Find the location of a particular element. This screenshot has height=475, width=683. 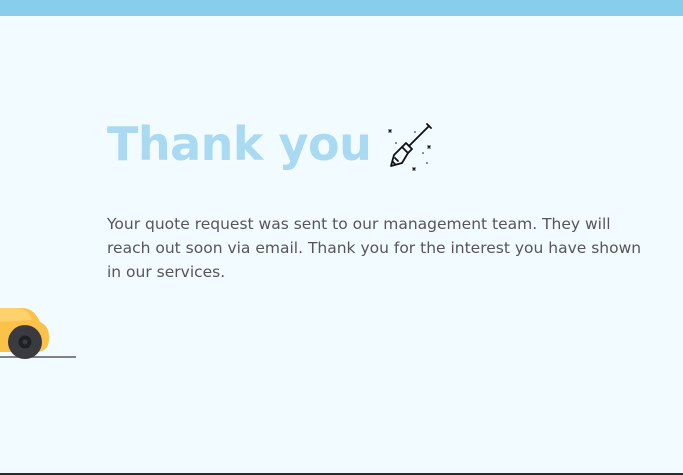

page-title: Thank you is located at coordinates (239, 144).